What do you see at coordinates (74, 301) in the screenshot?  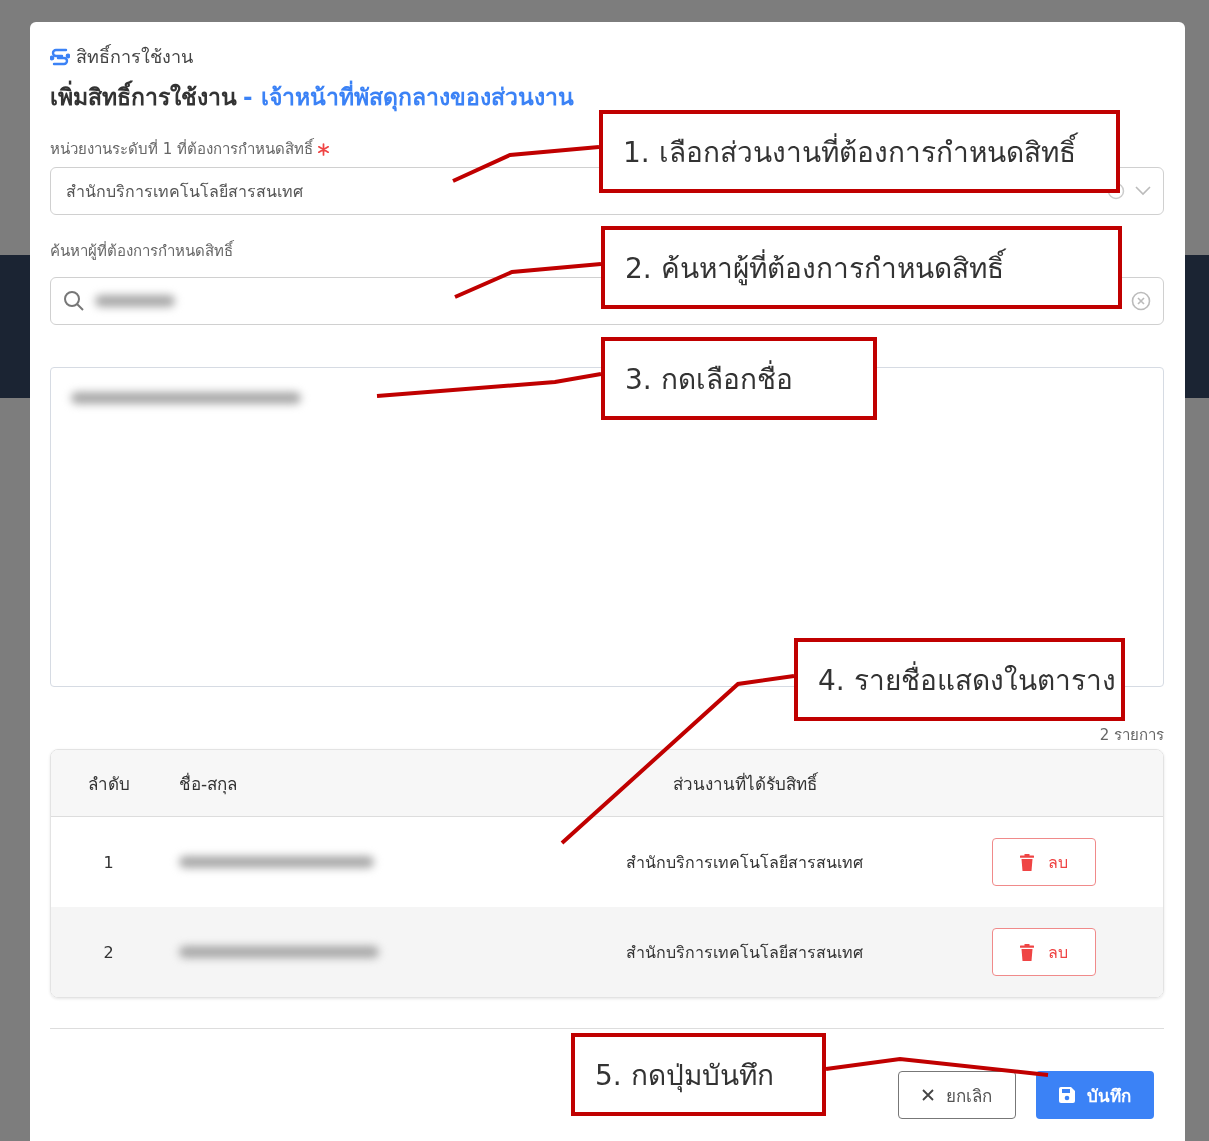 I see `search-icon` at bounding box center [74, 301].